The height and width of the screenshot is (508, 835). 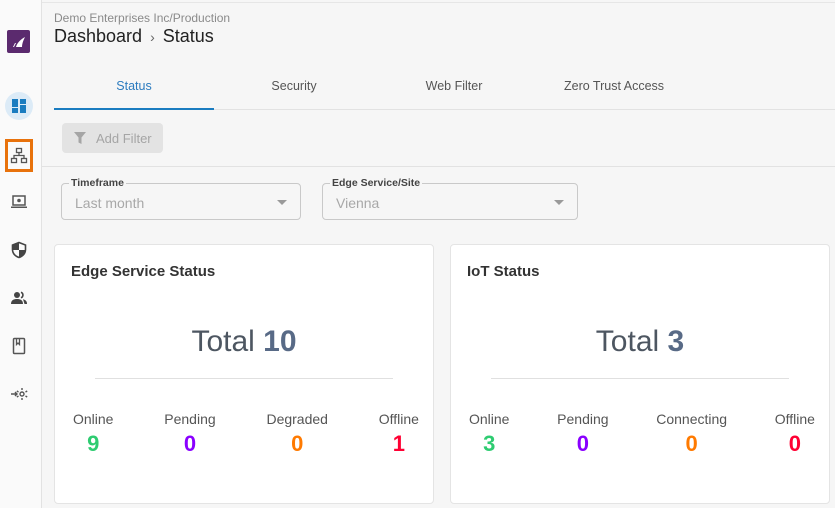 I want to click on sidebar, so click(x=21, y=254).